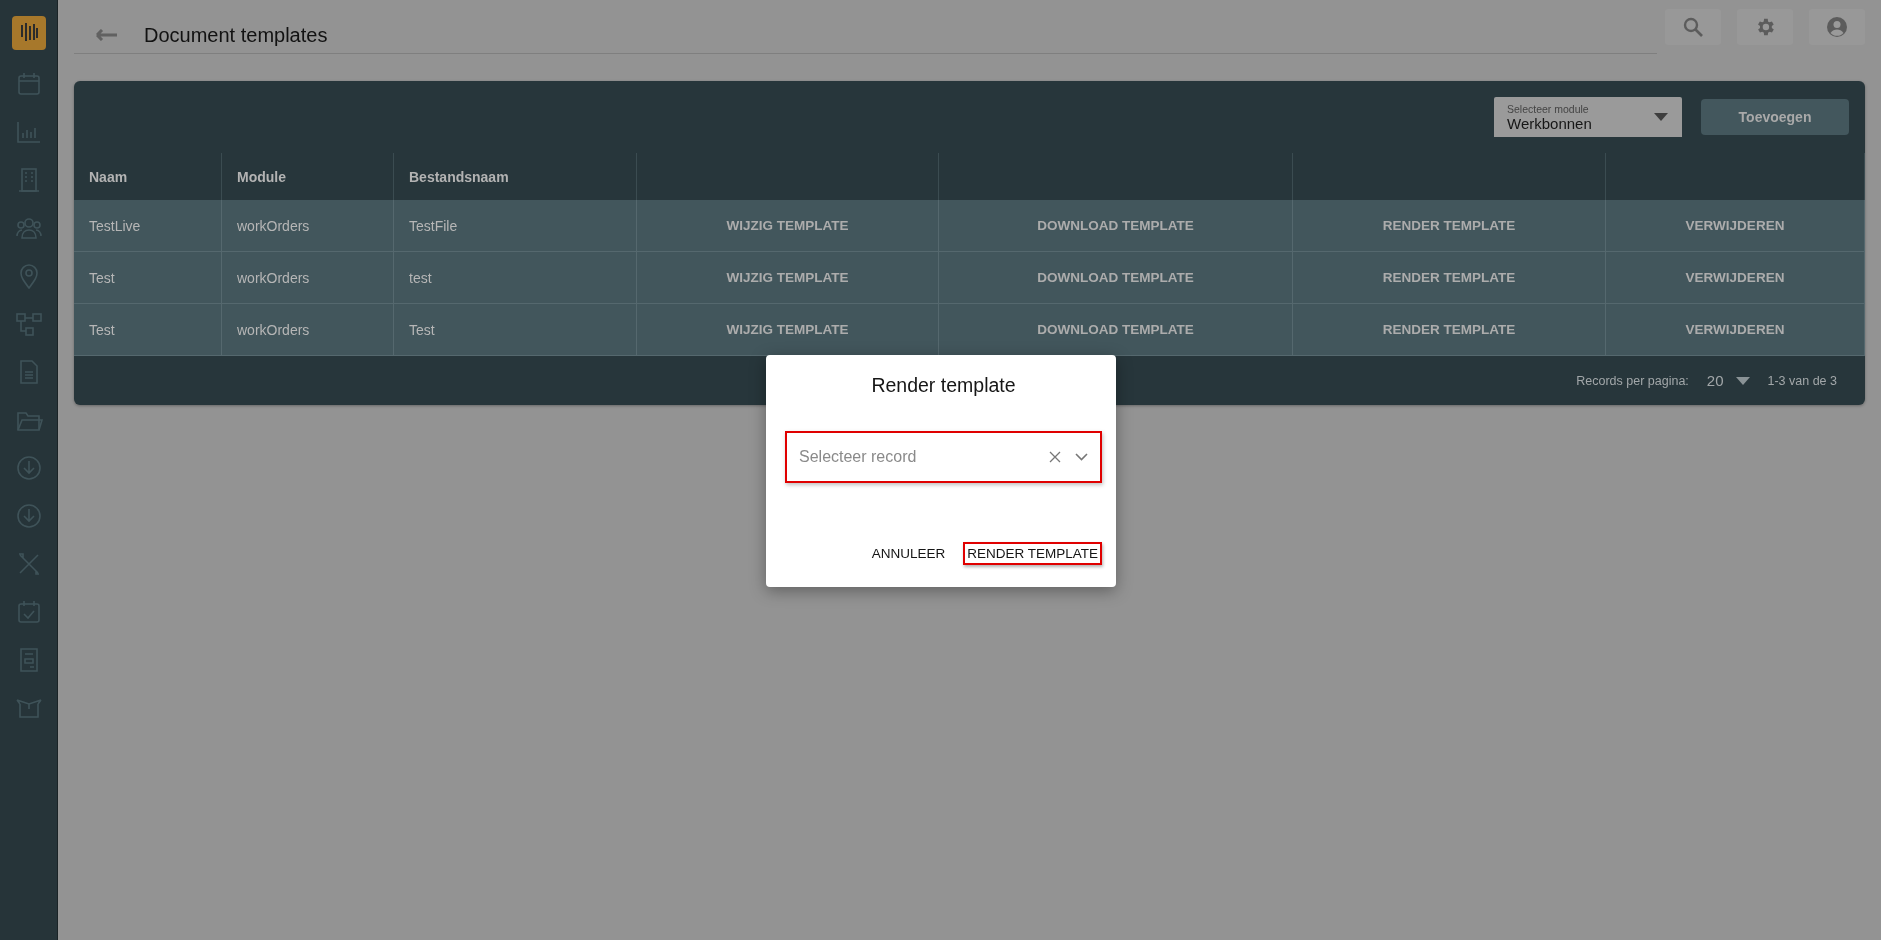  I want to click on back-arrow-icon, so click(107, 35).